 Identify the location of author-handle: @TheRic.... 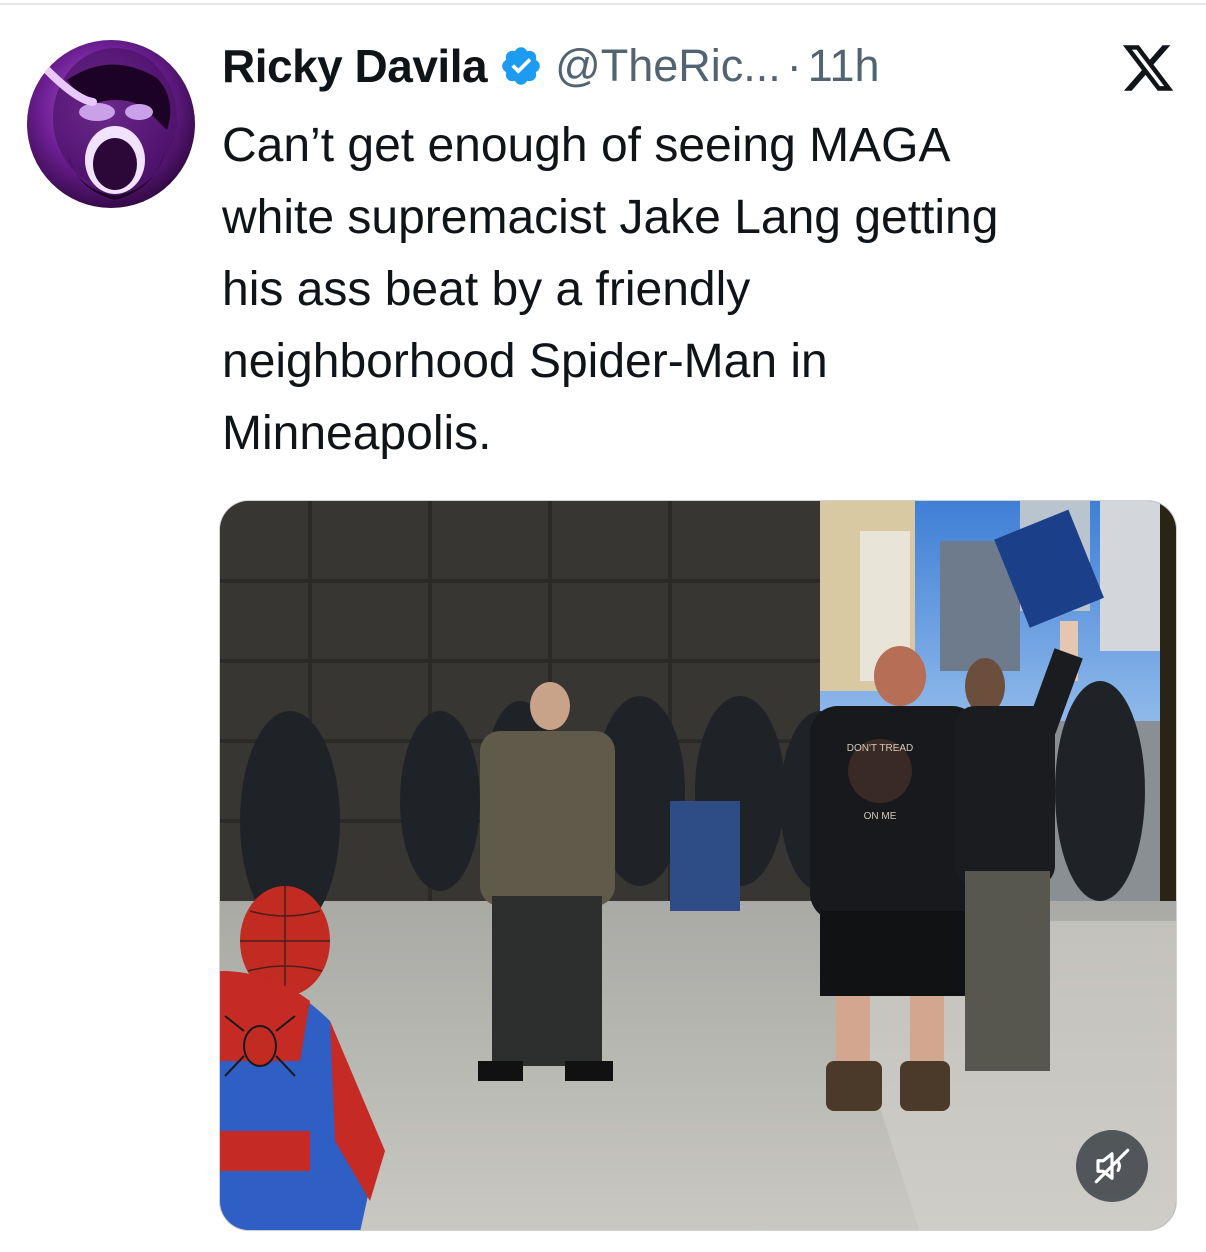
(668, 66).